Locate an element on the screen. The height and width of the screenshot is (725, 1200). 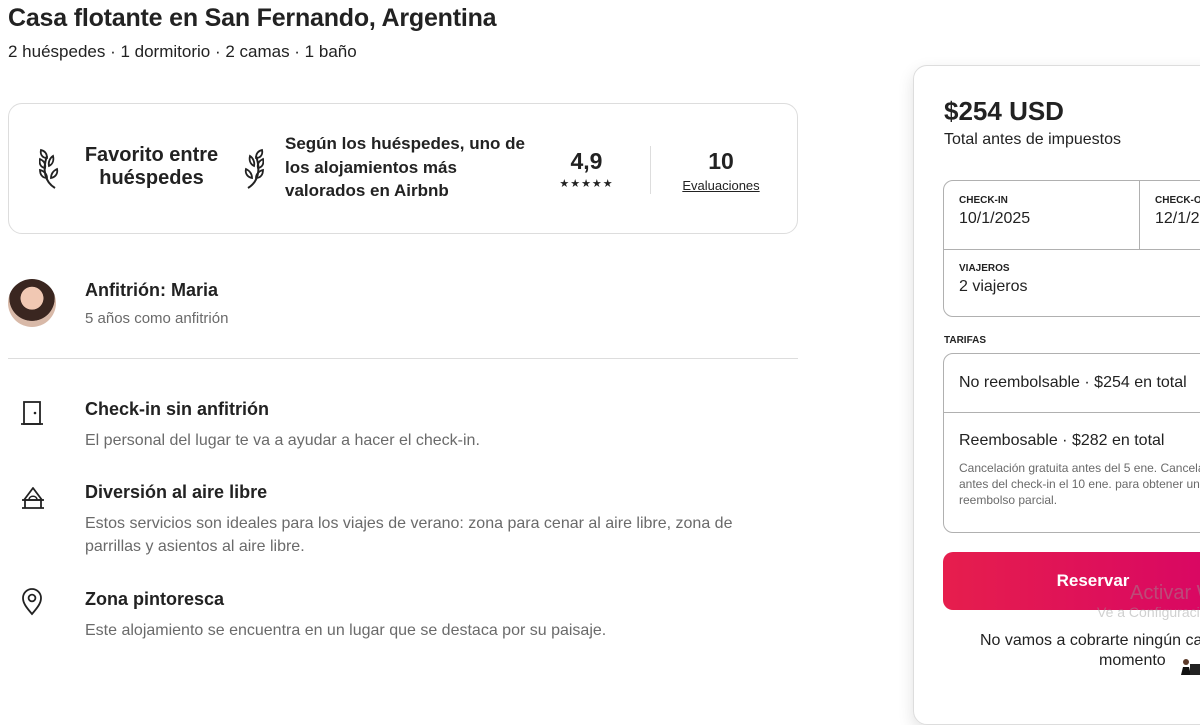
checkin-field: CHECK-IN 10/1/2025 is located at coordinates (994, 211).